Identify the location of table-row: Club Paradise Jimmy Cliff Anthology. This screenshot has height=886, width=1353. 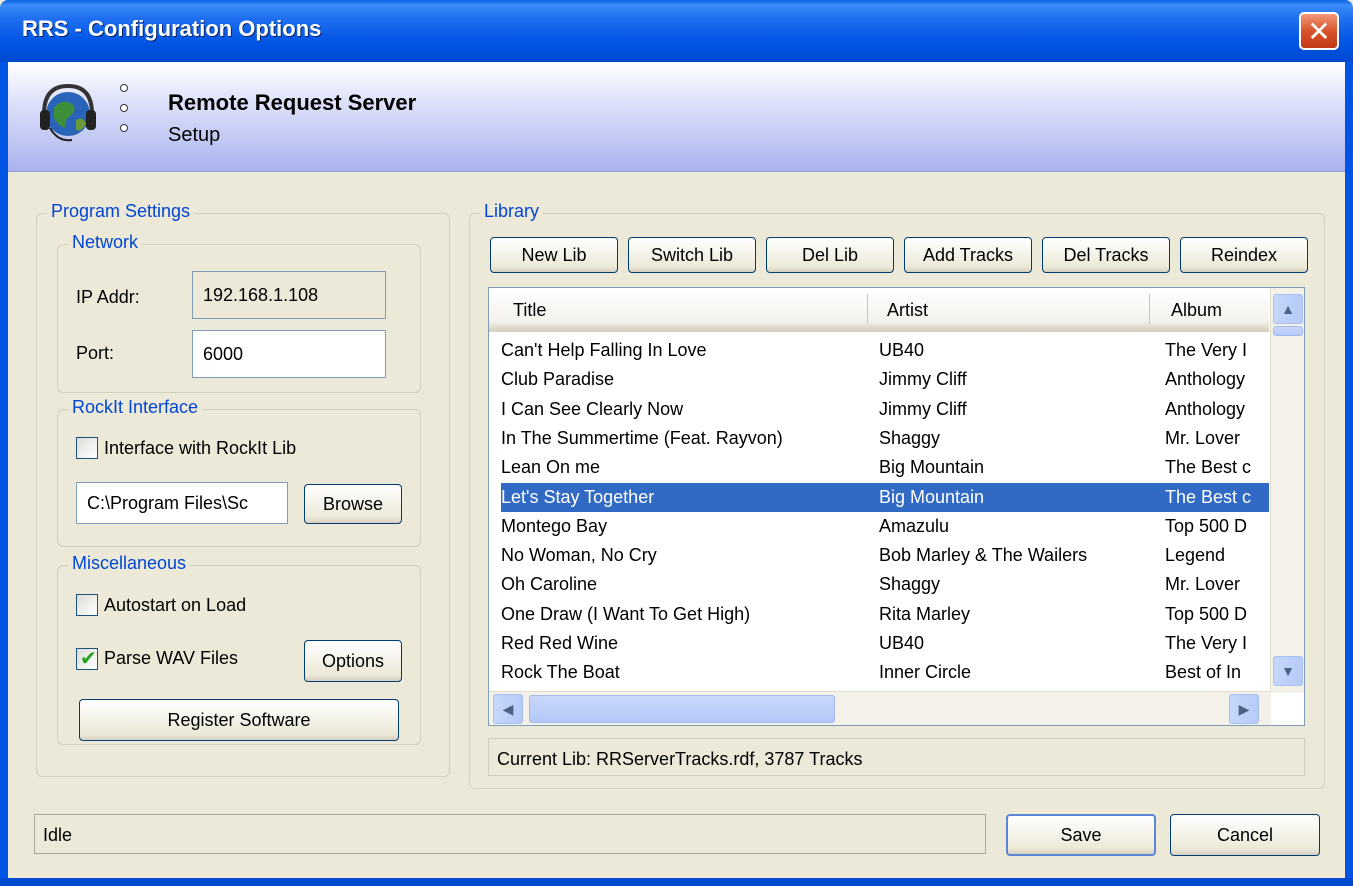
(879, 379).